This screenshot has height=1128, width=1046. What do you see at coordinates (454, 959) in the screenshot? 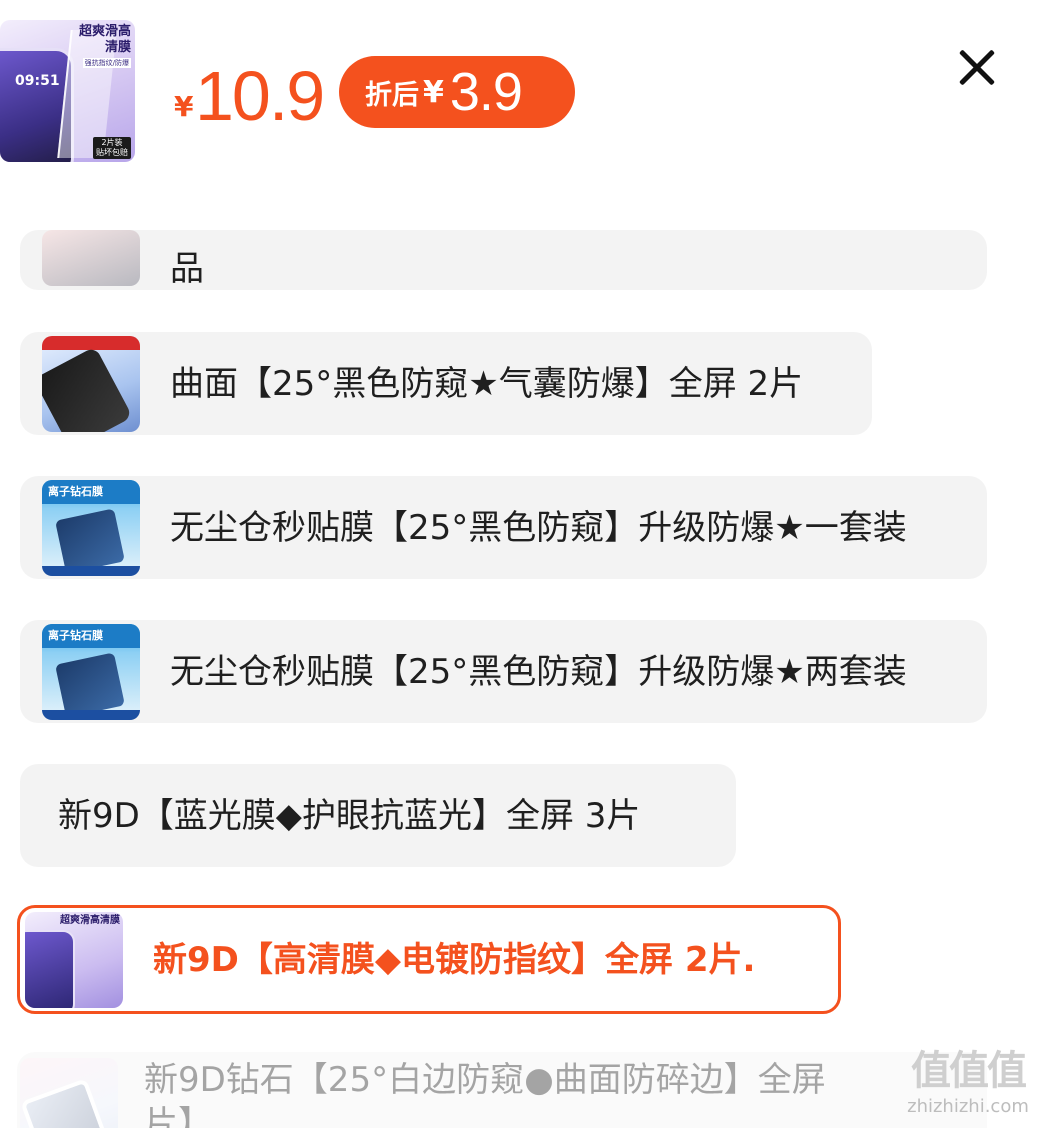
I see `option-label: 新9D【高清膜◆电镀防指纹】全屏 2片.` at bounding box center [454, 959].